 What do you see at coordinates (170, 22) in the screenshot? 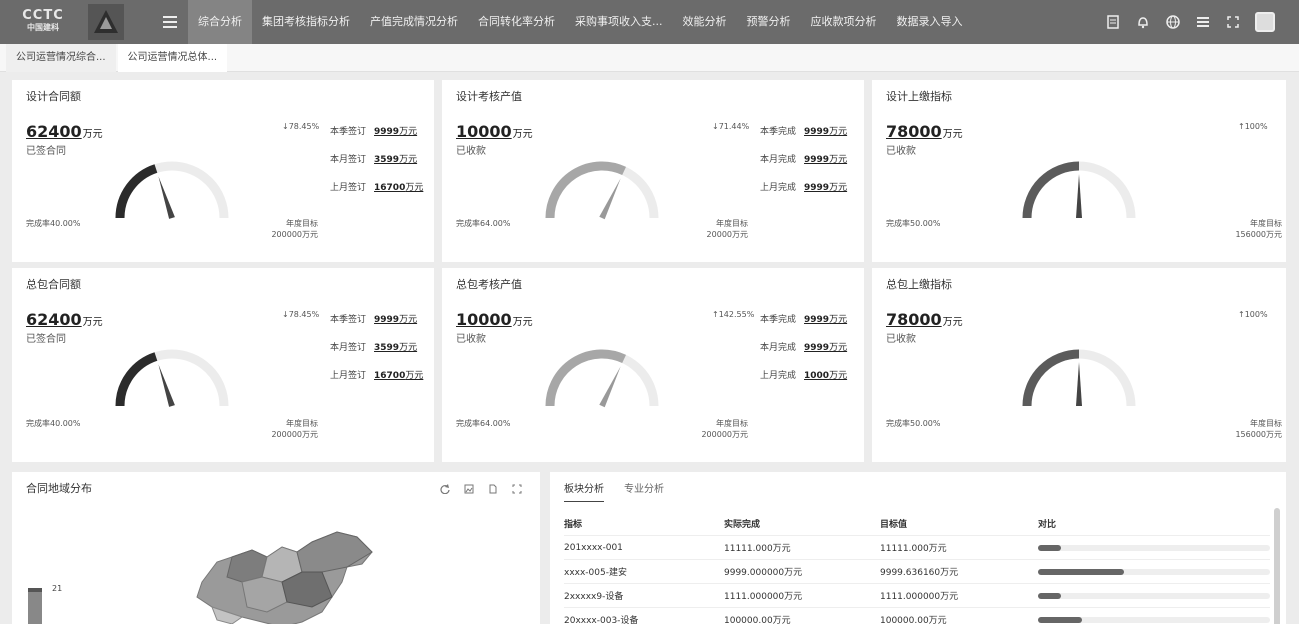
I see `menu-toggle-button` at bounding box center [170, 22].